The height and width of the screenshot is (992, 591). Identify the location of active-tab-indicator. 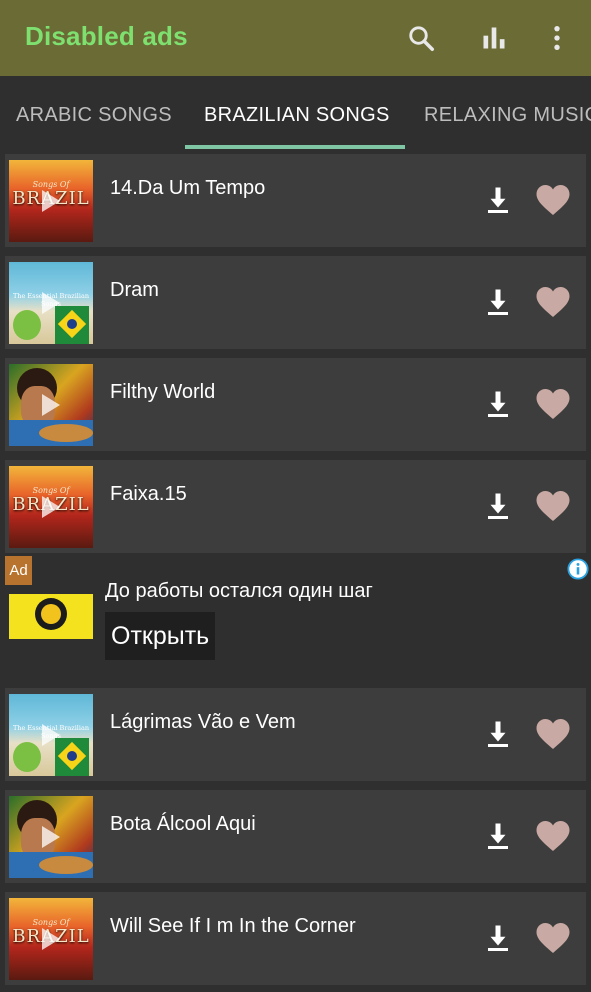
(295, 147).